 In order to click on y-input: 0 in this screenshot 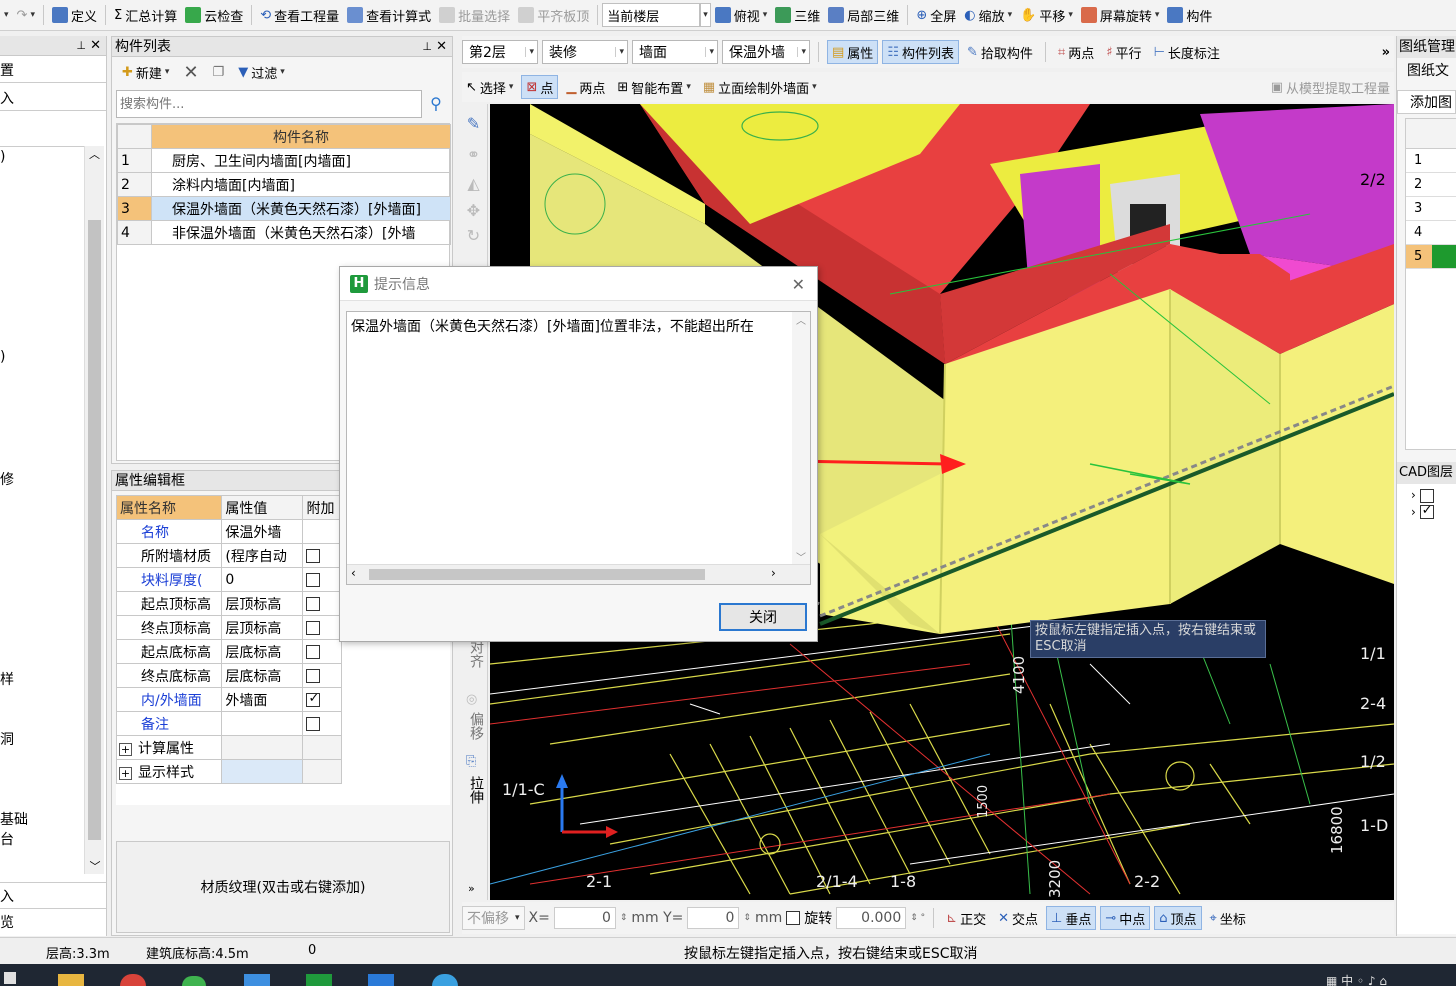, I will do `click(713, 918)`.